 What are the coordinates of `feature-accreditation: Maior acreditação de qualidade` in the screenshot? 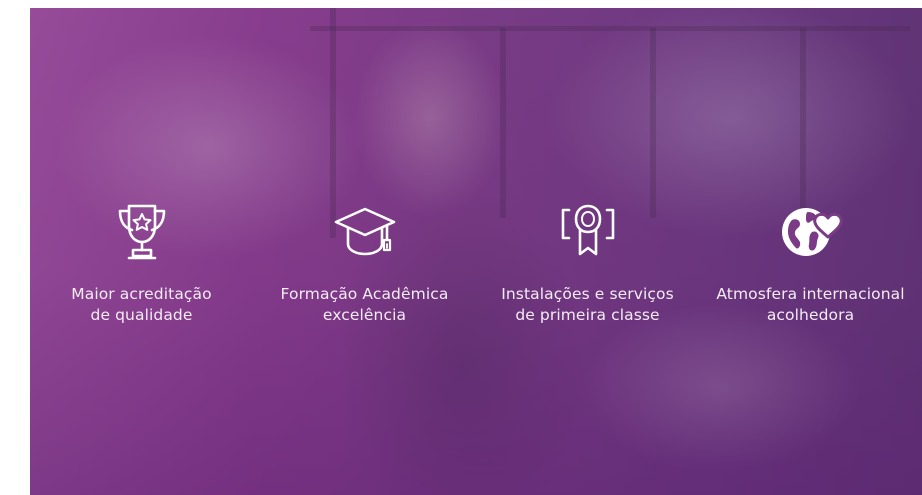 It's located at (141, 262).